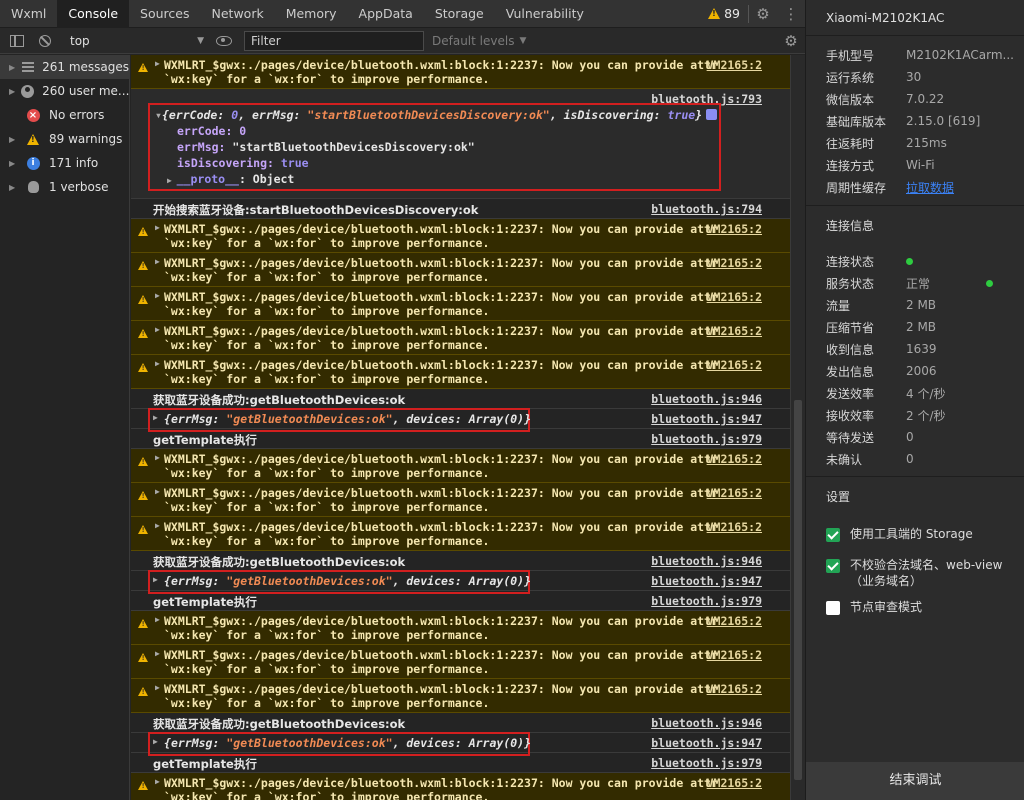 The height and width of the screenshot is (800, 1024). What do you see at coordinates (45, 41) in the screenshot?
I see `clear-console-icon` at bounding box center [45, 41].